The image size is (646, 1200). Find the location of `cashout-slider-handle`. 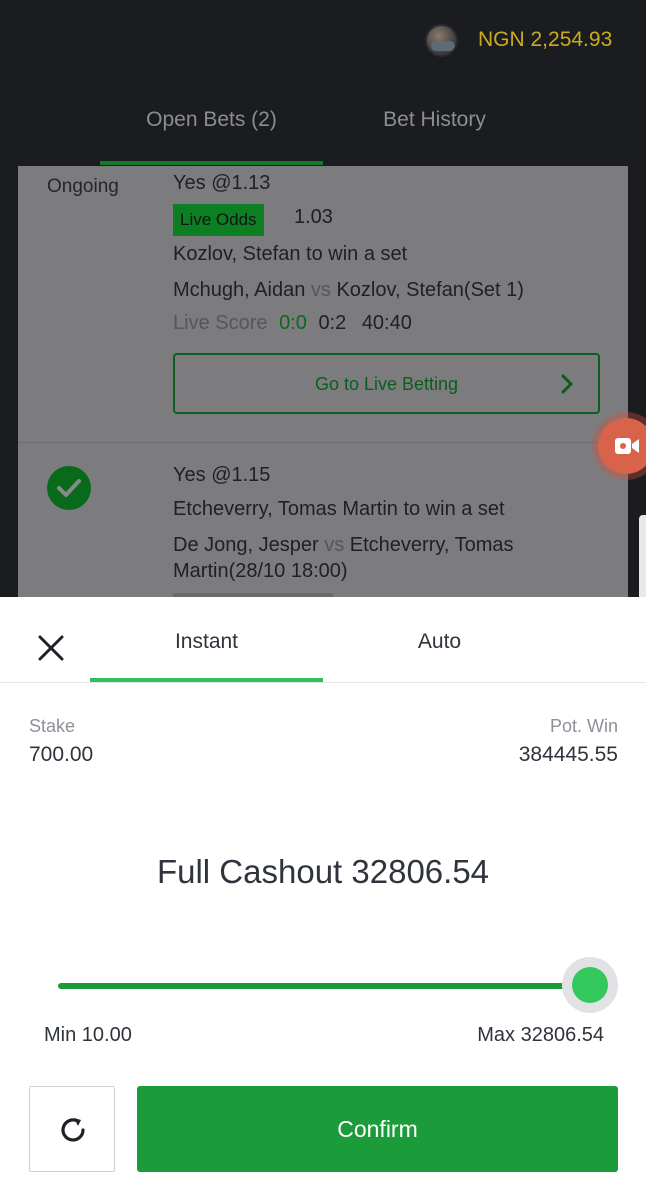

cashout-slider-handle is located at coordinates (590, 985).